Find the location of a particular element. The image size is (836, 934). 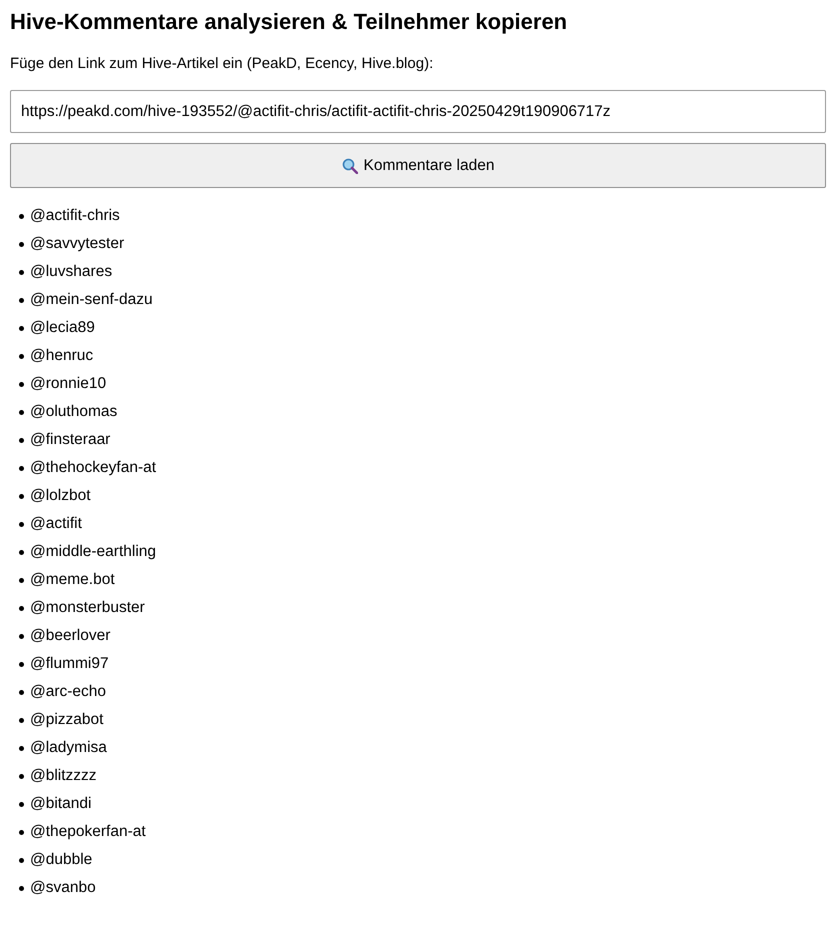

participant-name: @mein-senf-dazu is located at coordinates (91, 300).